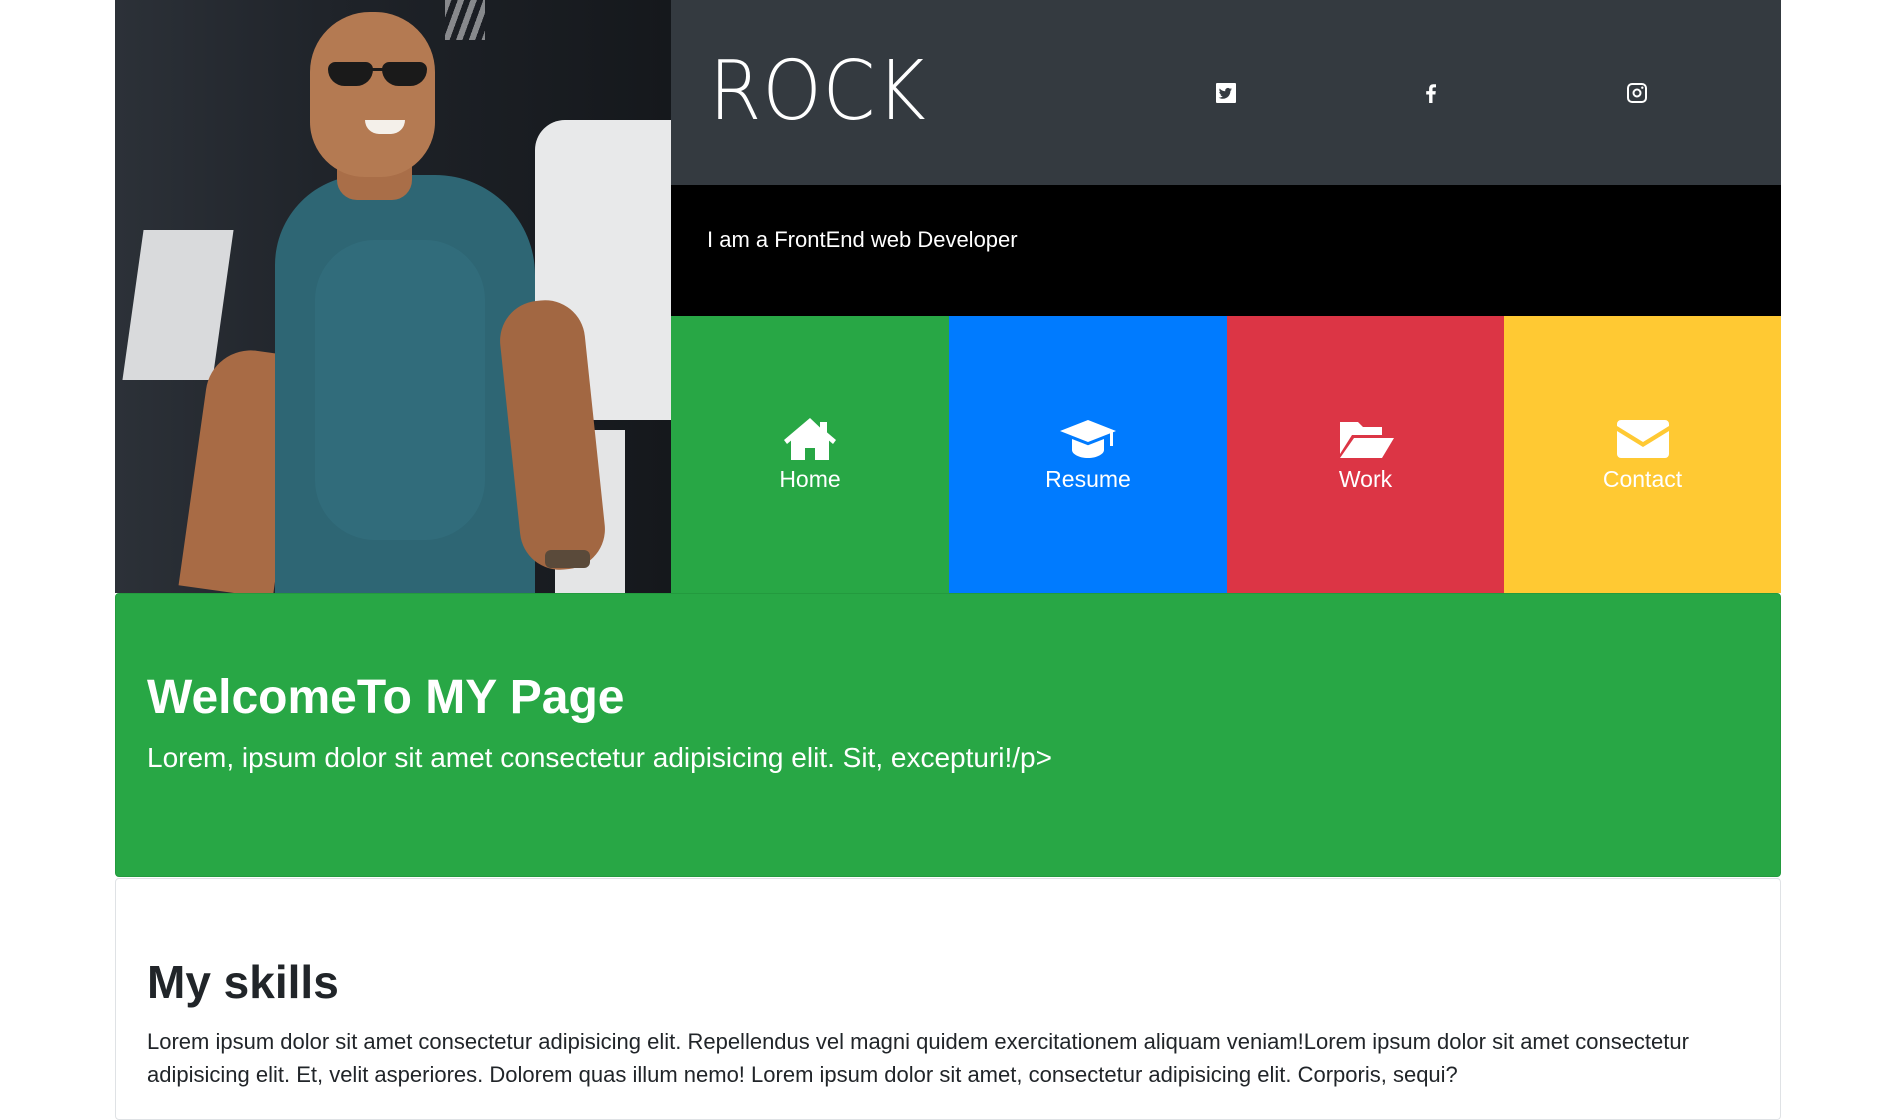 The width and height of the screenshot is (1894, 1120). What do you see at coordinates (1226, 250) in the screenshot?
I see `tagline-bar: I am a FrontEnd web Developer` at bounding box center [1226, 250].